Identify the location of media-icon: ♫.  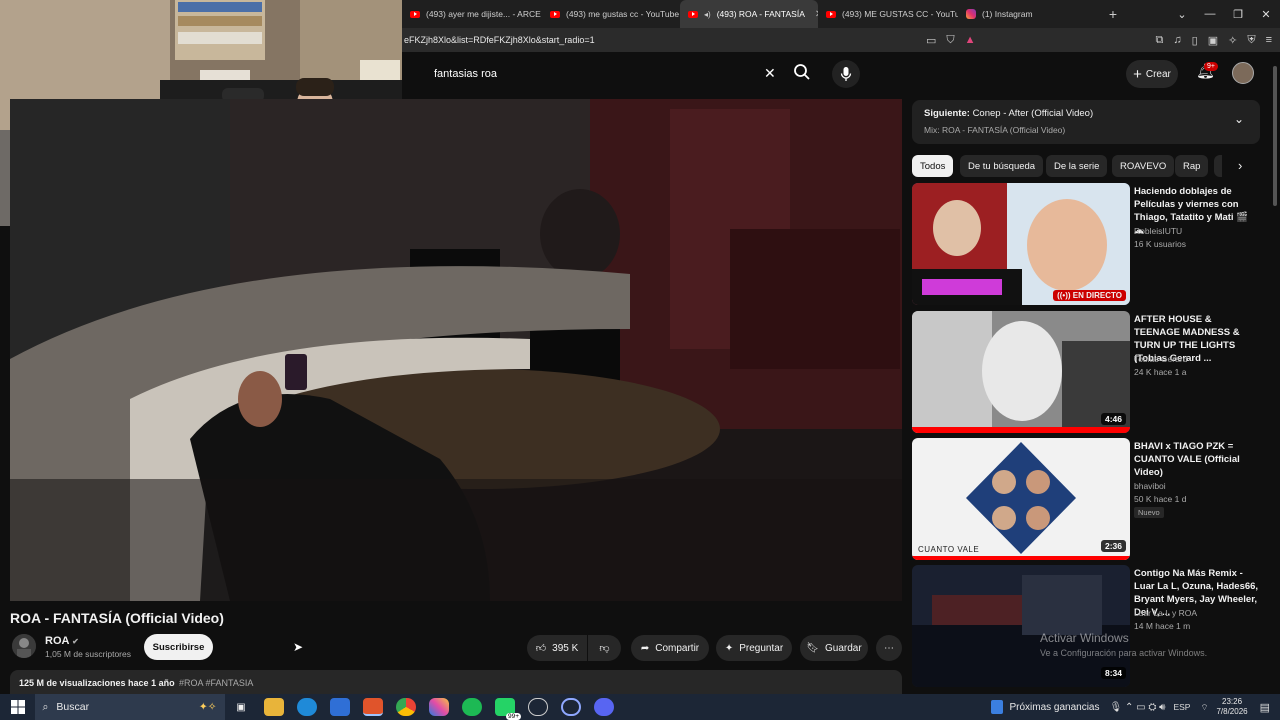
(1177, 40).